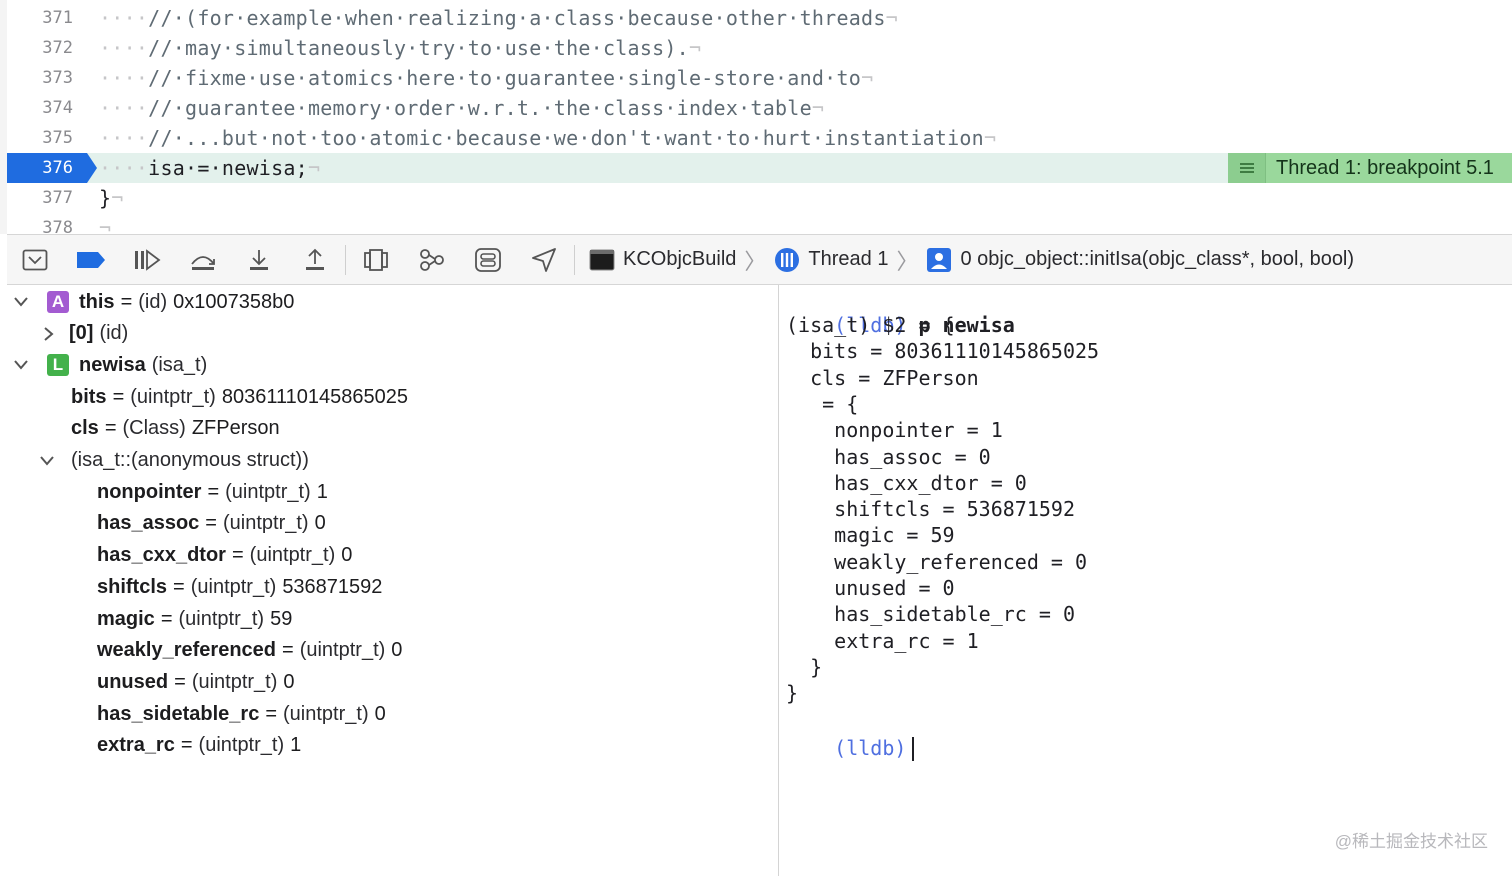  Describe the element at coordinates (147, 259) in the screenshot. I see `continue-button` at that location.